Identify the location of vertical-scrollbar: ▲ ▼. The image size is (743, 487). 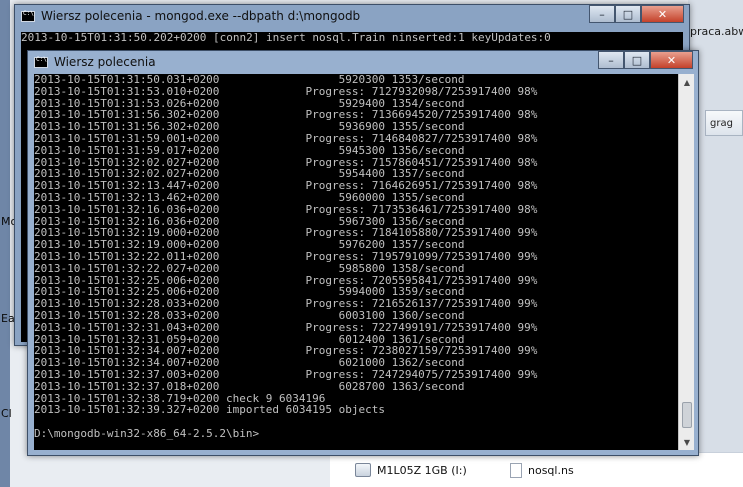
(686, 262).